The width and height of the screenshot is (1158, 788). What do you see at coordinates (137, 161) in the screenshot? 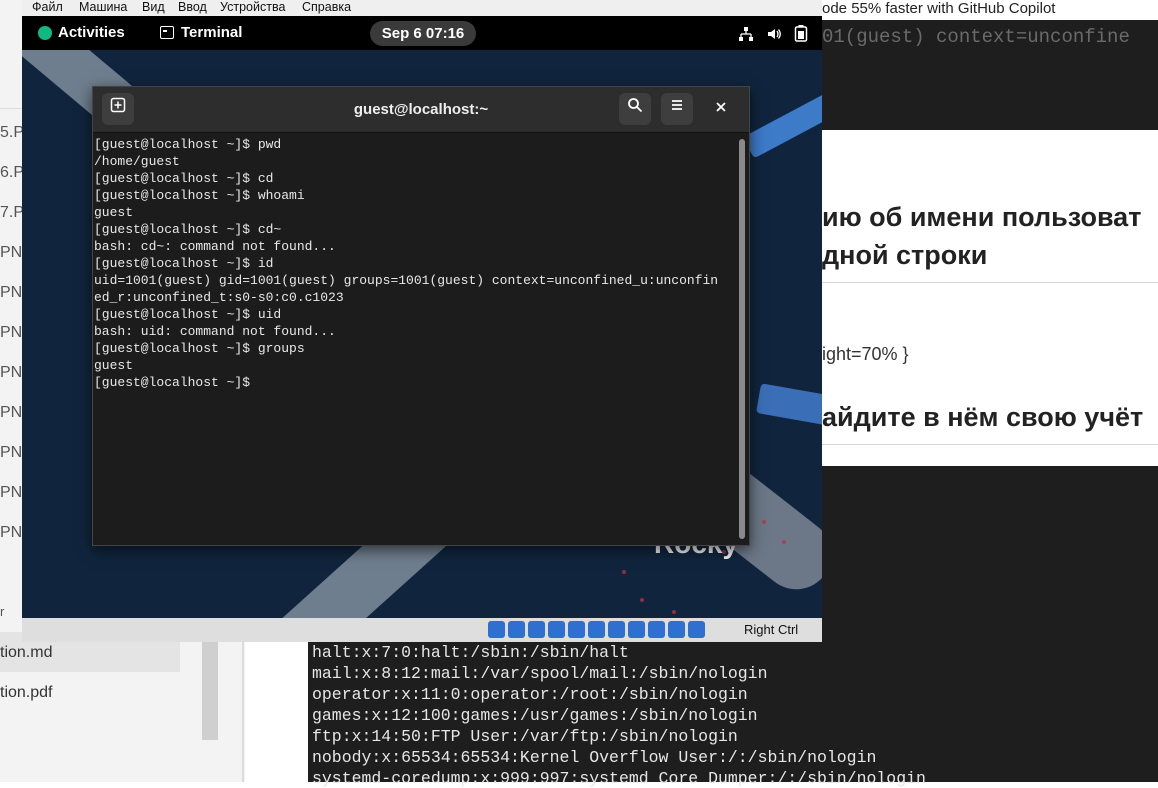
I see `terminal-line: /home/guest` at bounding box center [137, 161].